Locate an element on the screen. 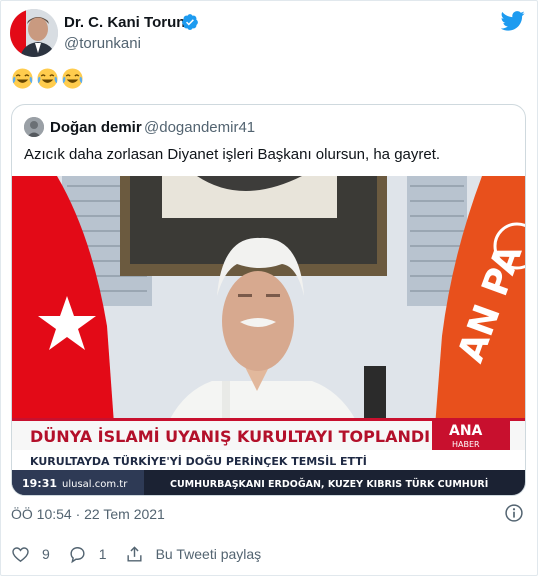 This screenshot has height=576, width=538. share-button: Bu Tweeti paylaş is located at coordinates (193, 554).